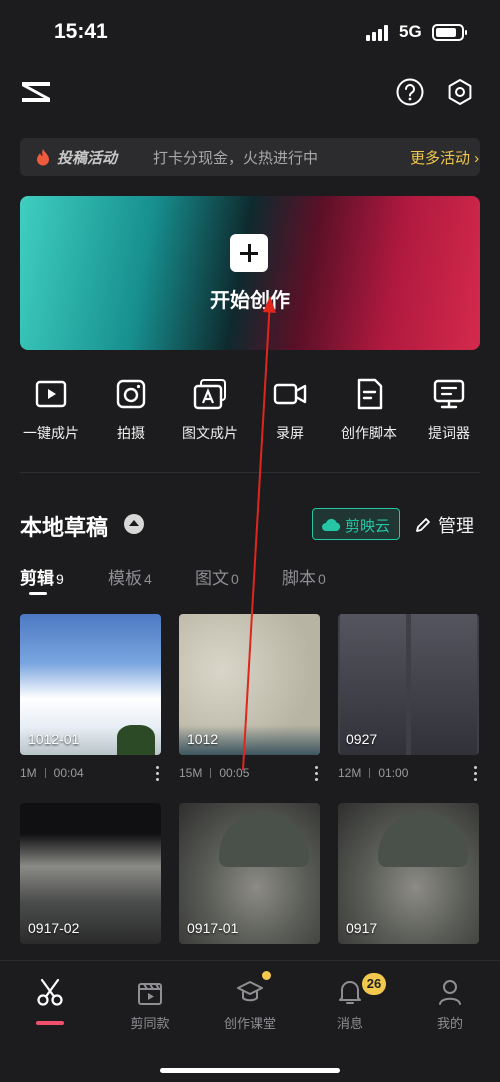  Describe the element at coordinates (423, 525) in the screenshot. I see `edit-pencil-icon` at that location.